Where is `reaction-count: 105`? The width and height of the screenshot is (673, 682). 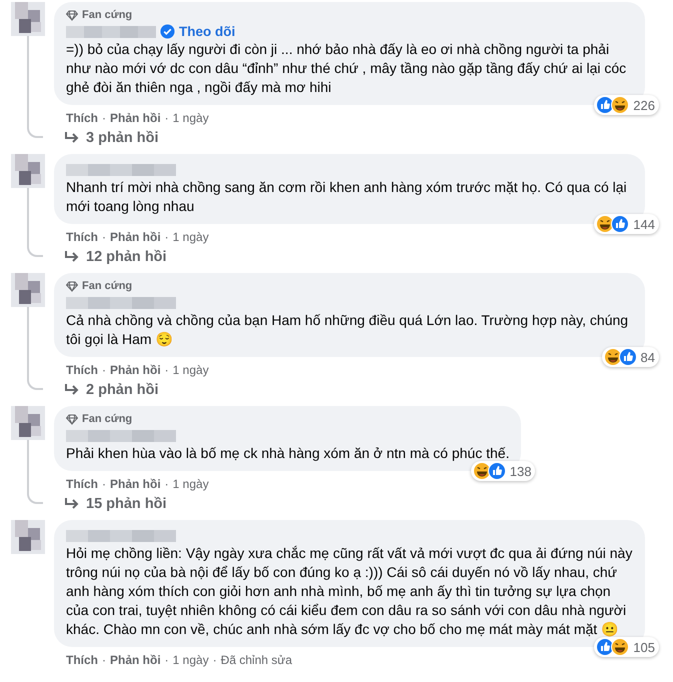 reaction-count: 105 is located at coordinates (626, 647).